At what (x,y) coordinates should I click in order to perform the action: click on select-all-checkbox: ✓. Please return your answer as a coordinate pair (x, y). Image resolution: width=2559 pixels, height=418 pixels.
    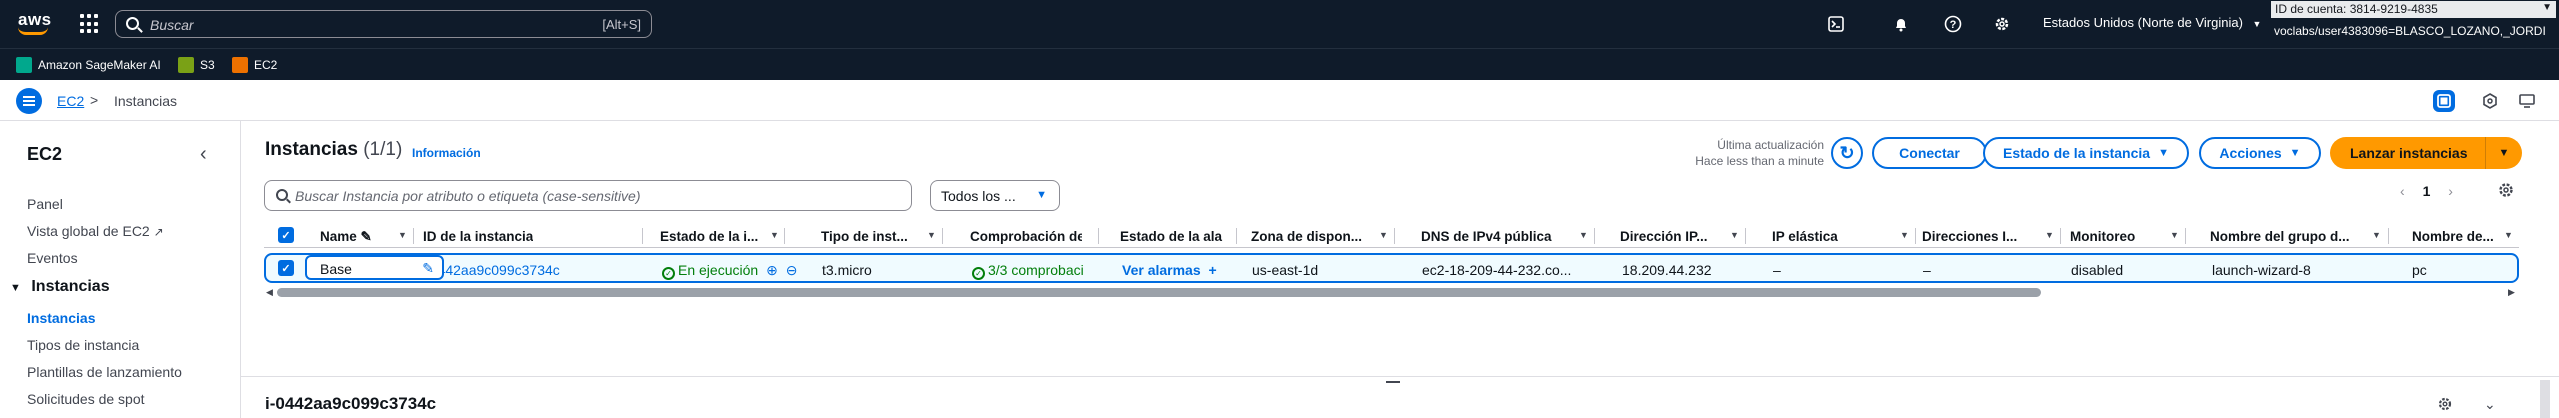
    Looking at the image, I should click on (286, 235).